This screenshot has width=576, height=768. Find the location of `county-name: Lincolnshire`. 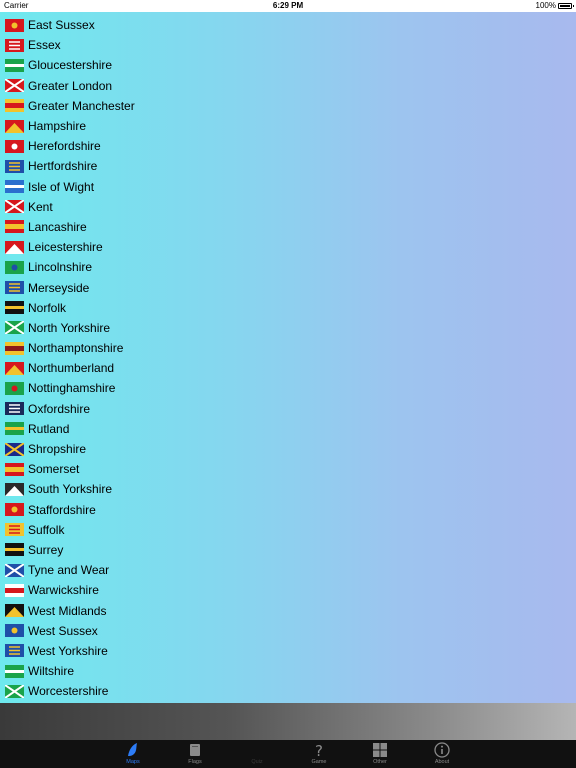

county-name: Lincolnshire is located at coordinates (60, 267).